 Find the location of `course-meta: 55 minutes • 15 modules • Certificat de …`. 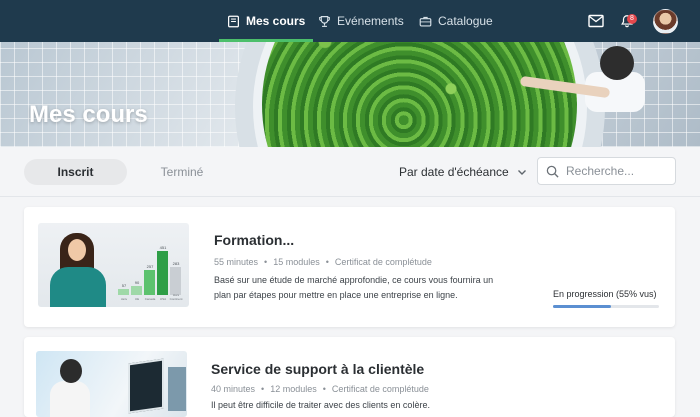

course-meta: 55 minutes • 15 modules • Certificat de … is located at coordinates (323, 262).